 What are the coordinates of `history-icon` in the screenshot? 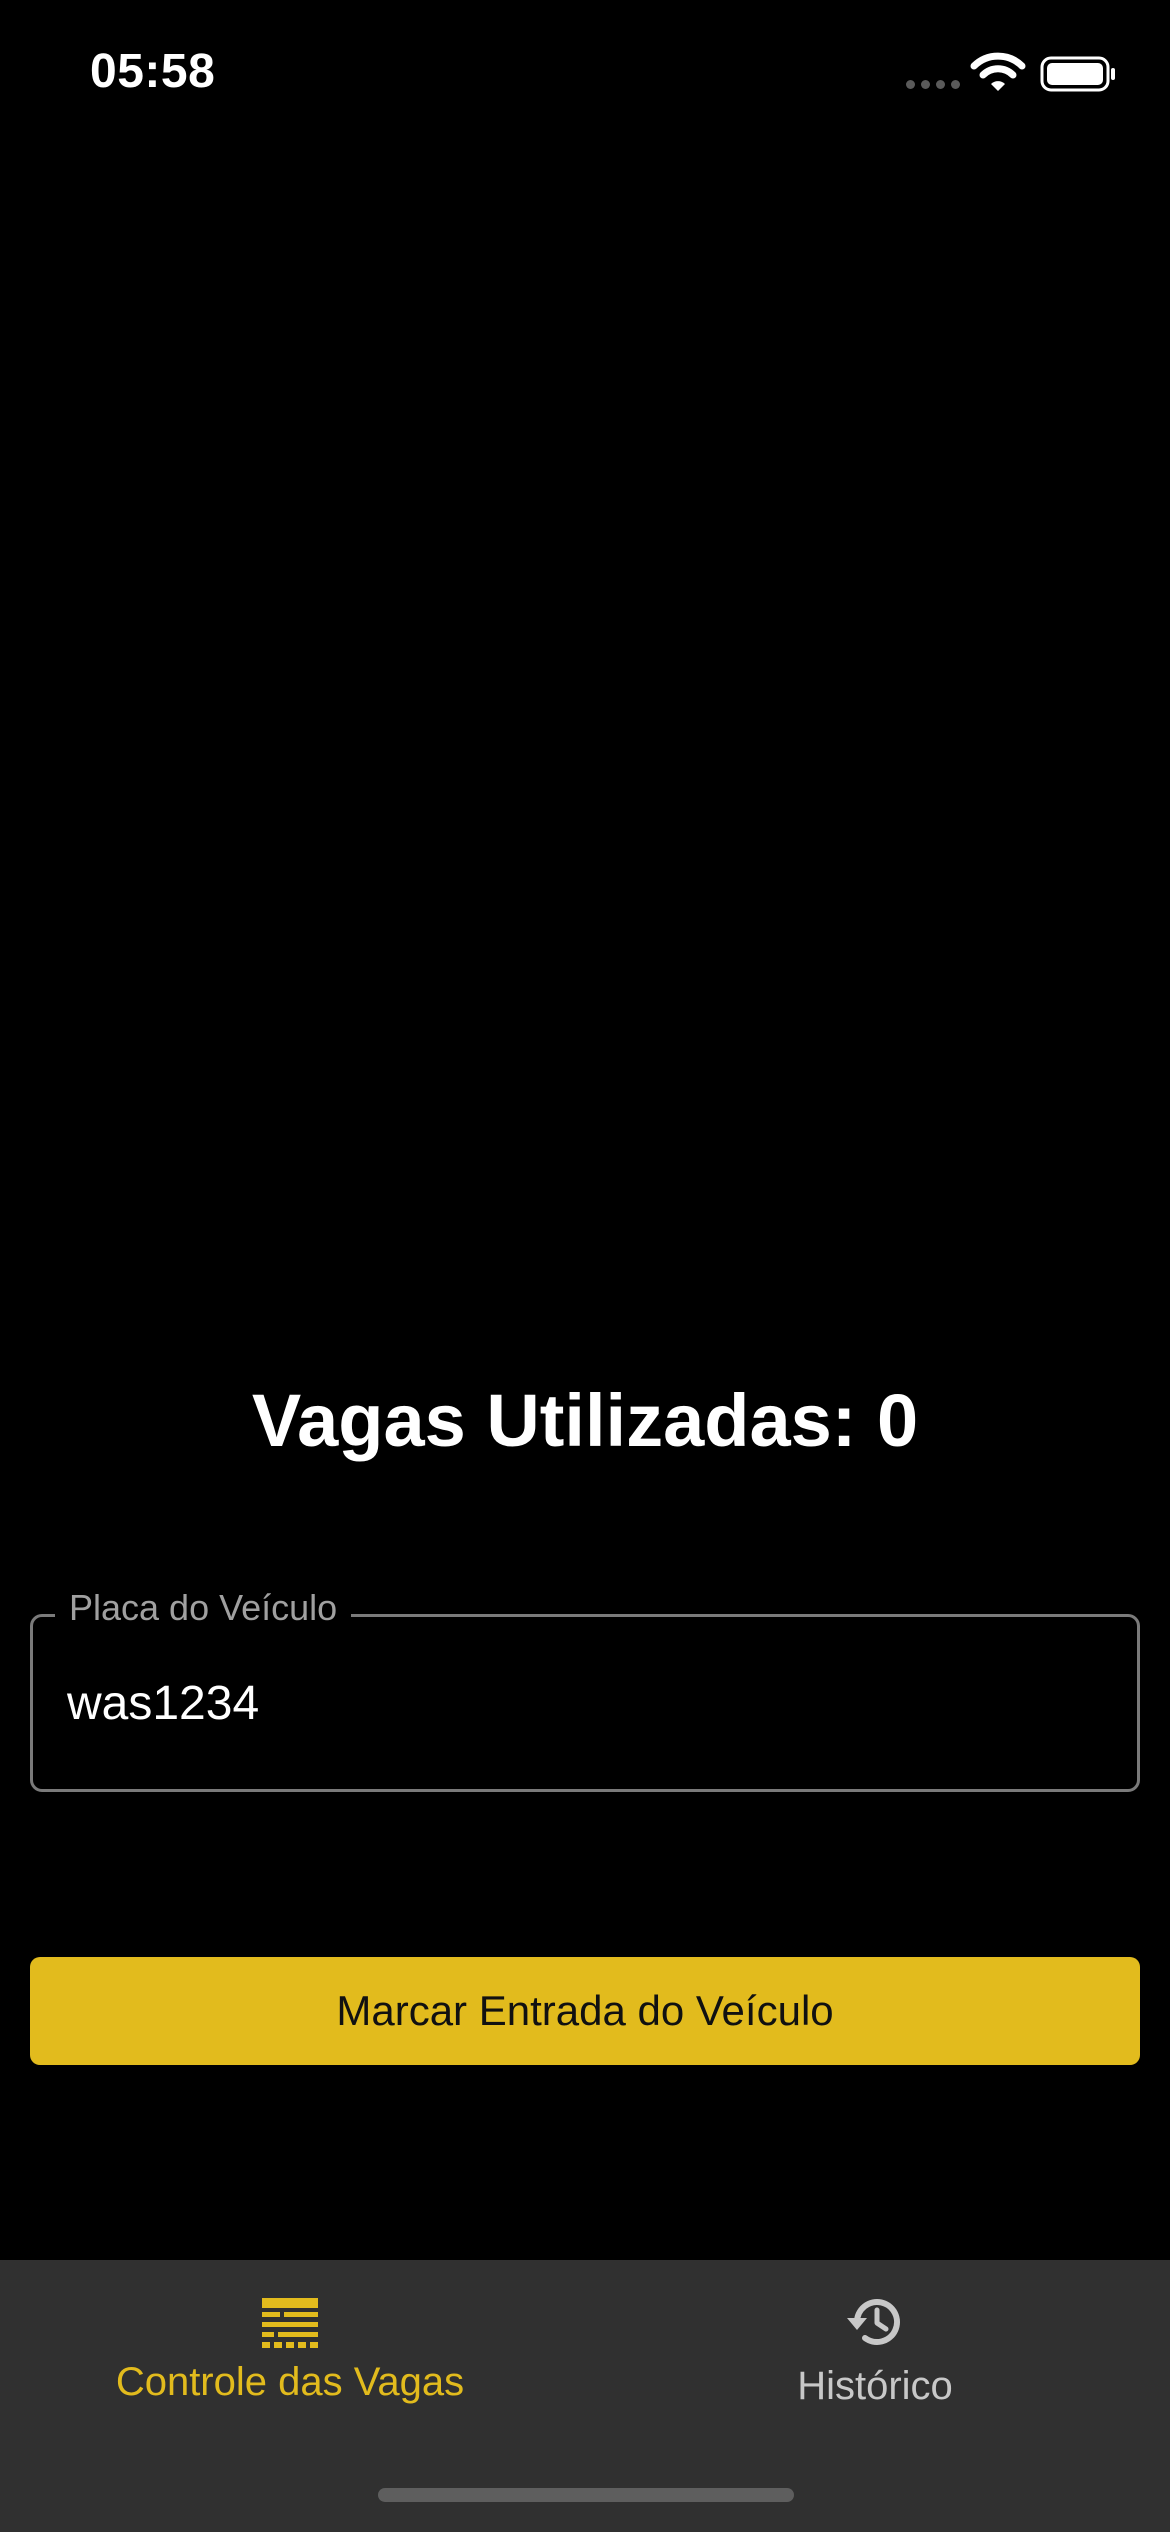 It's located at (873, 2322).